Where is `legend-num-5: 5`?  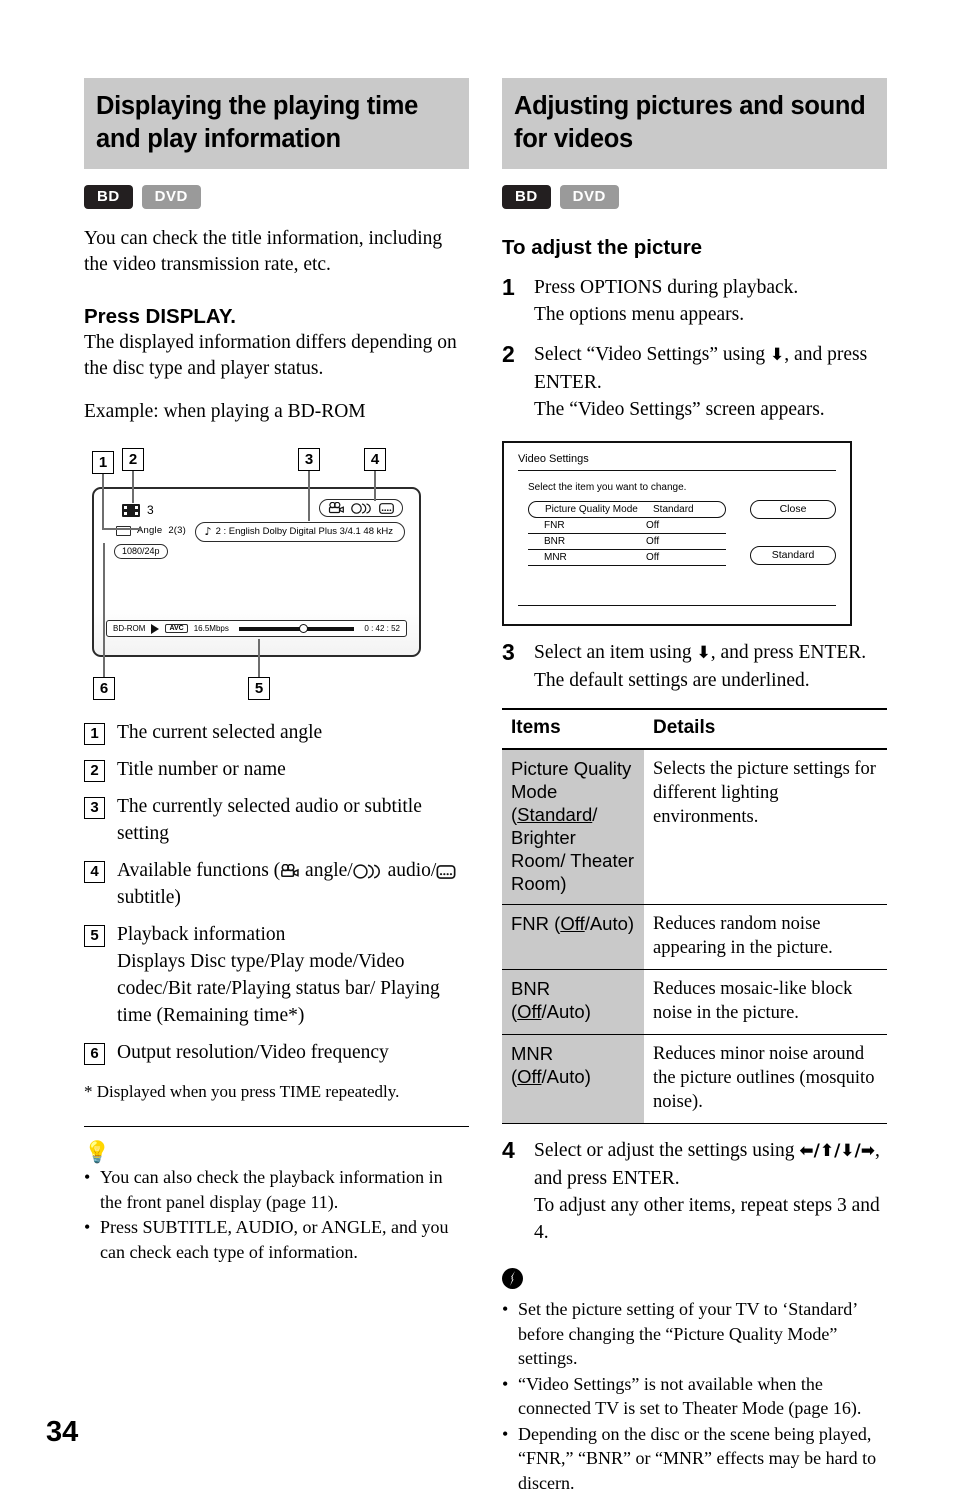
legend-num-5: 5 is located at coordinates (94, 936).